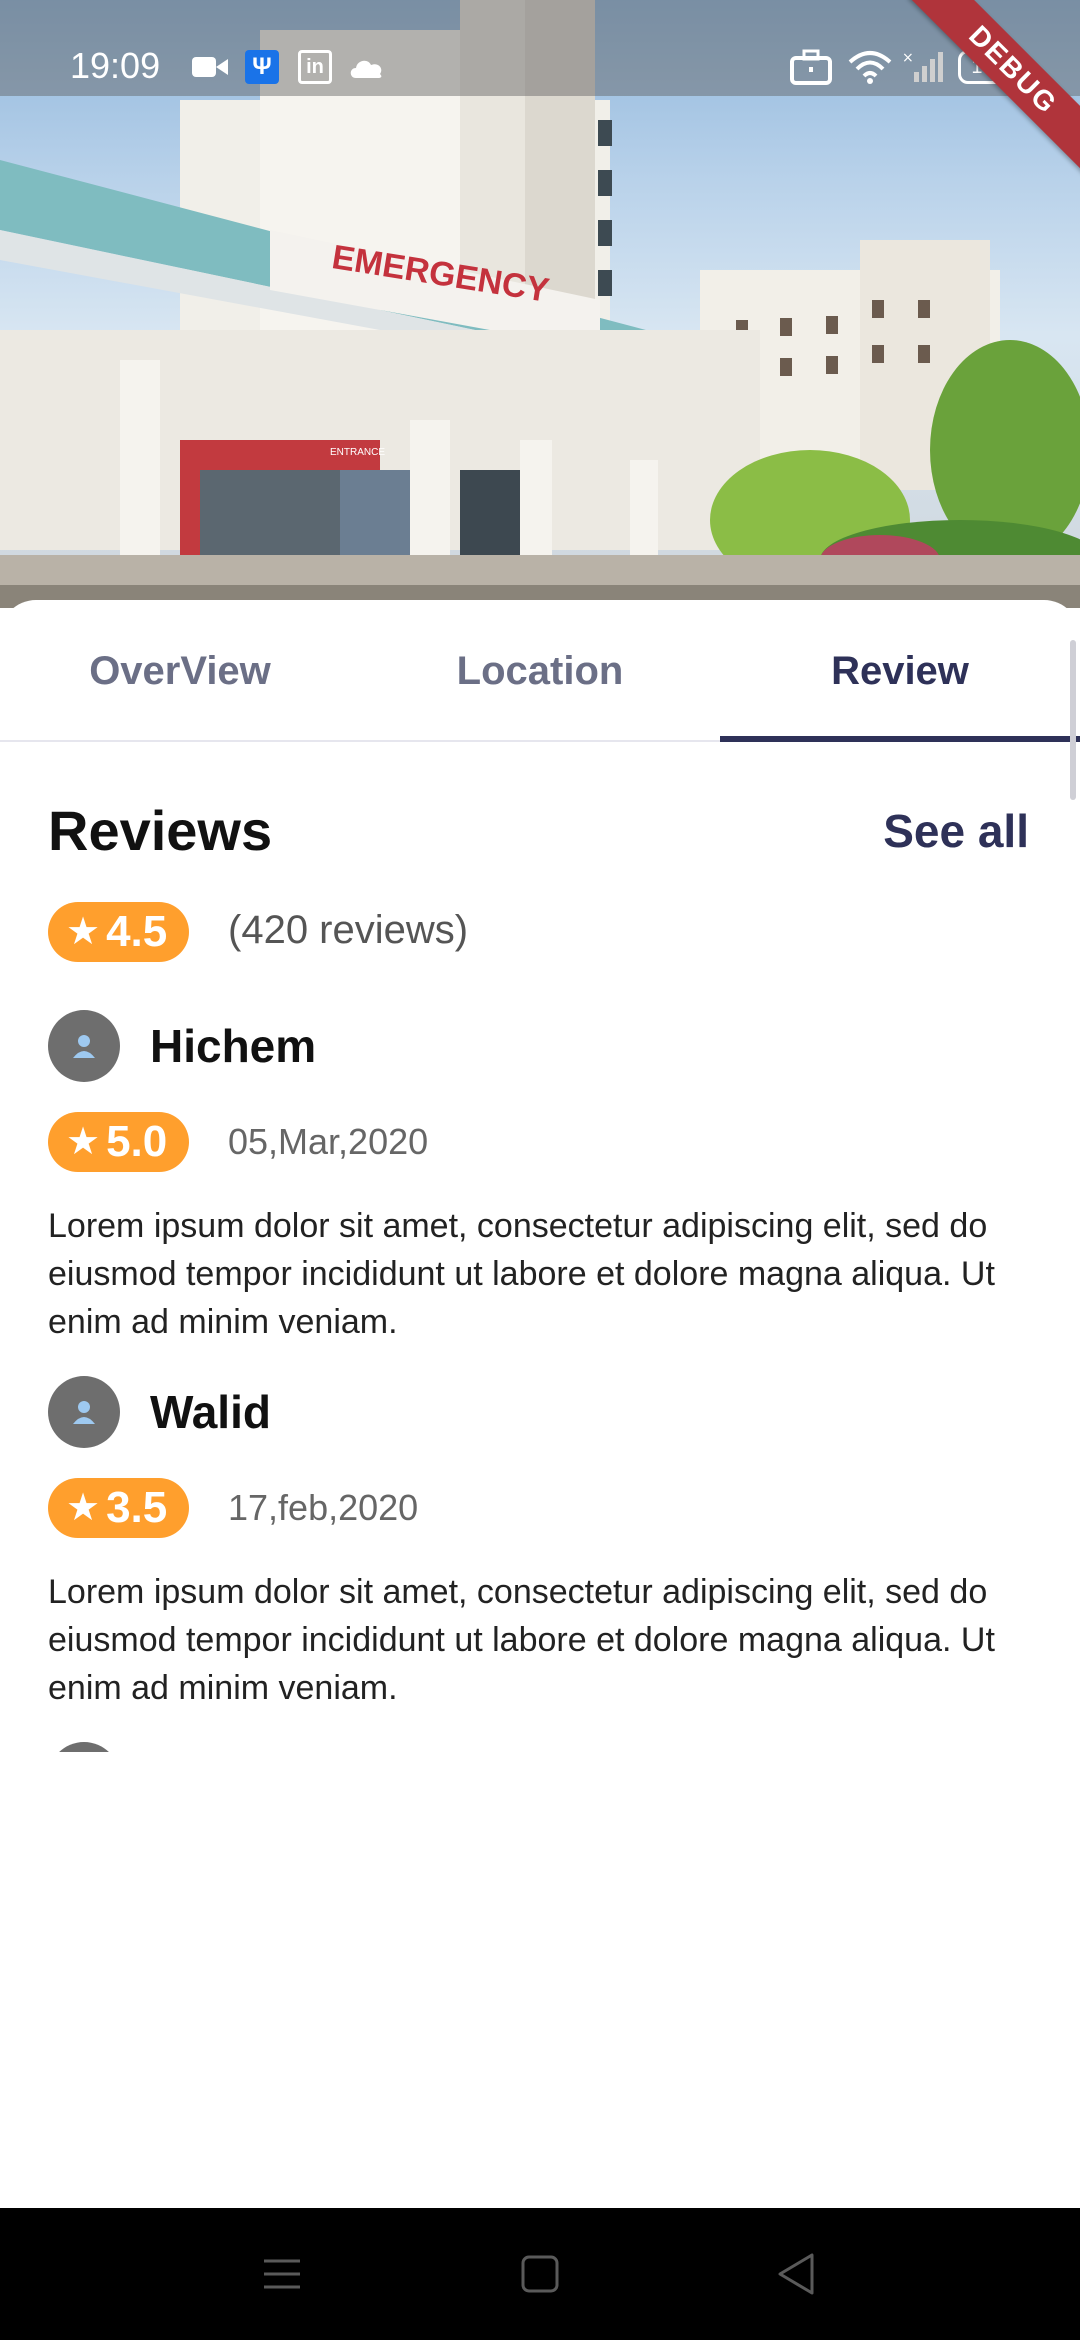 The height and width of the screenshot is (2340, 1080). I want to click on review-rating-value: 5.0, so click(137, 1141).